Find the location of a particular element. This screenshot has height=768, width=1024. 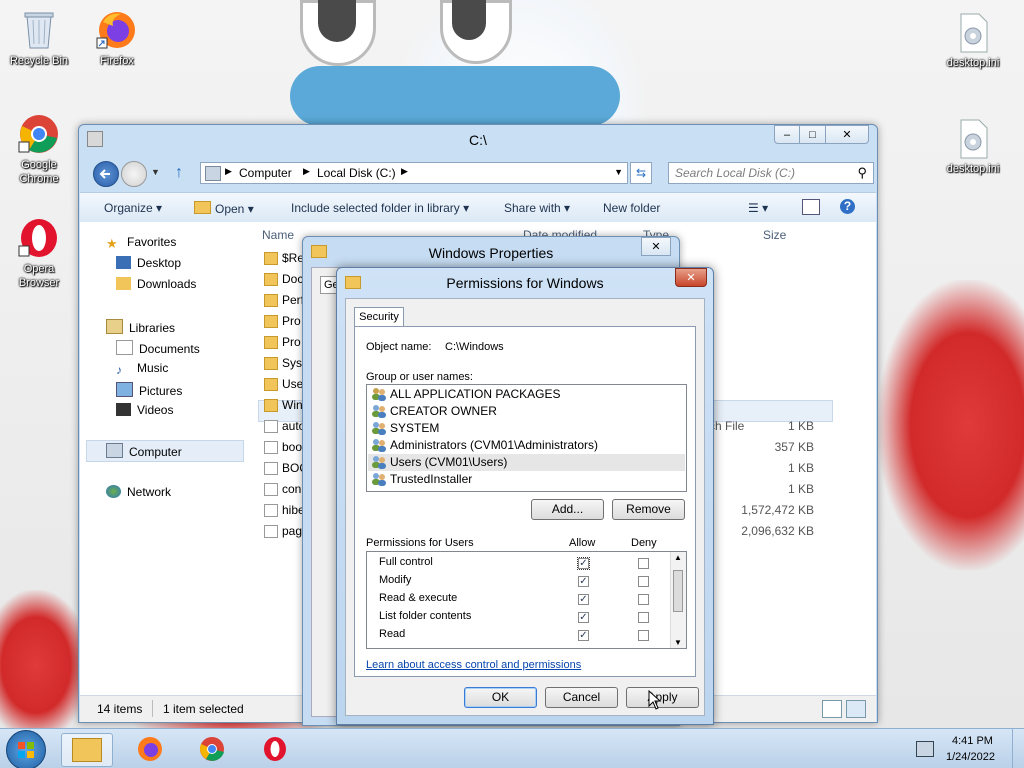

clock-time: 4:41 PM is located at coordinates (972, 741).